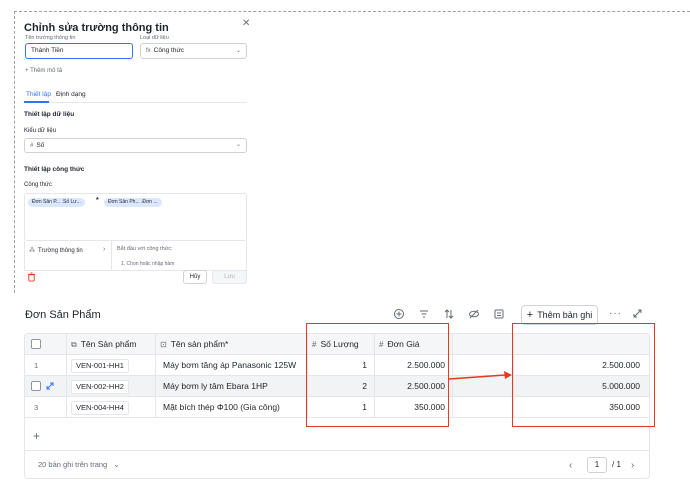  What do you see at coordinates (50, 386) in the screenshot?
I see `expand-row-icon` at bounding box center [50, 386].